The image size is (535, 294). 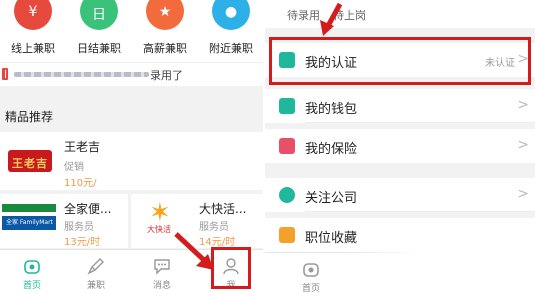 I want to click on speaker-icon, so click(x=5, y=74).